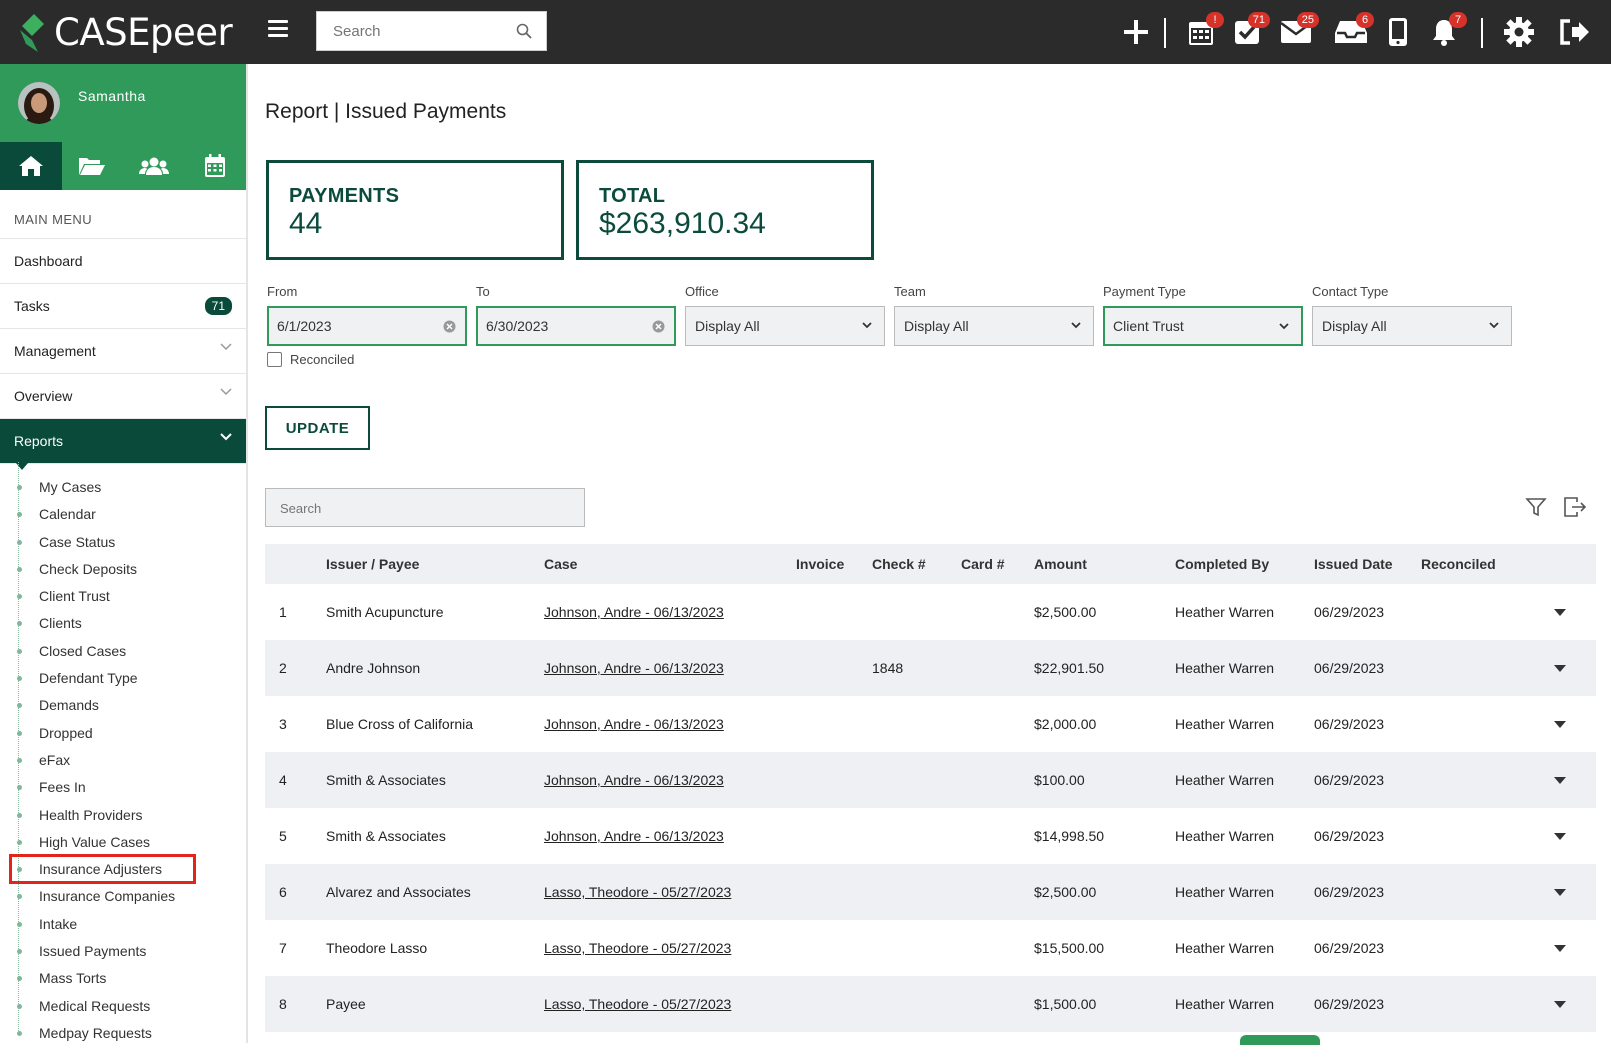 Image resolution: width=1611 pixels, height=1045 pixels. What do you see at coordinates (1519, 32) in the screenshot?
I see `gear-icon` at bounding box center [1519, 32].